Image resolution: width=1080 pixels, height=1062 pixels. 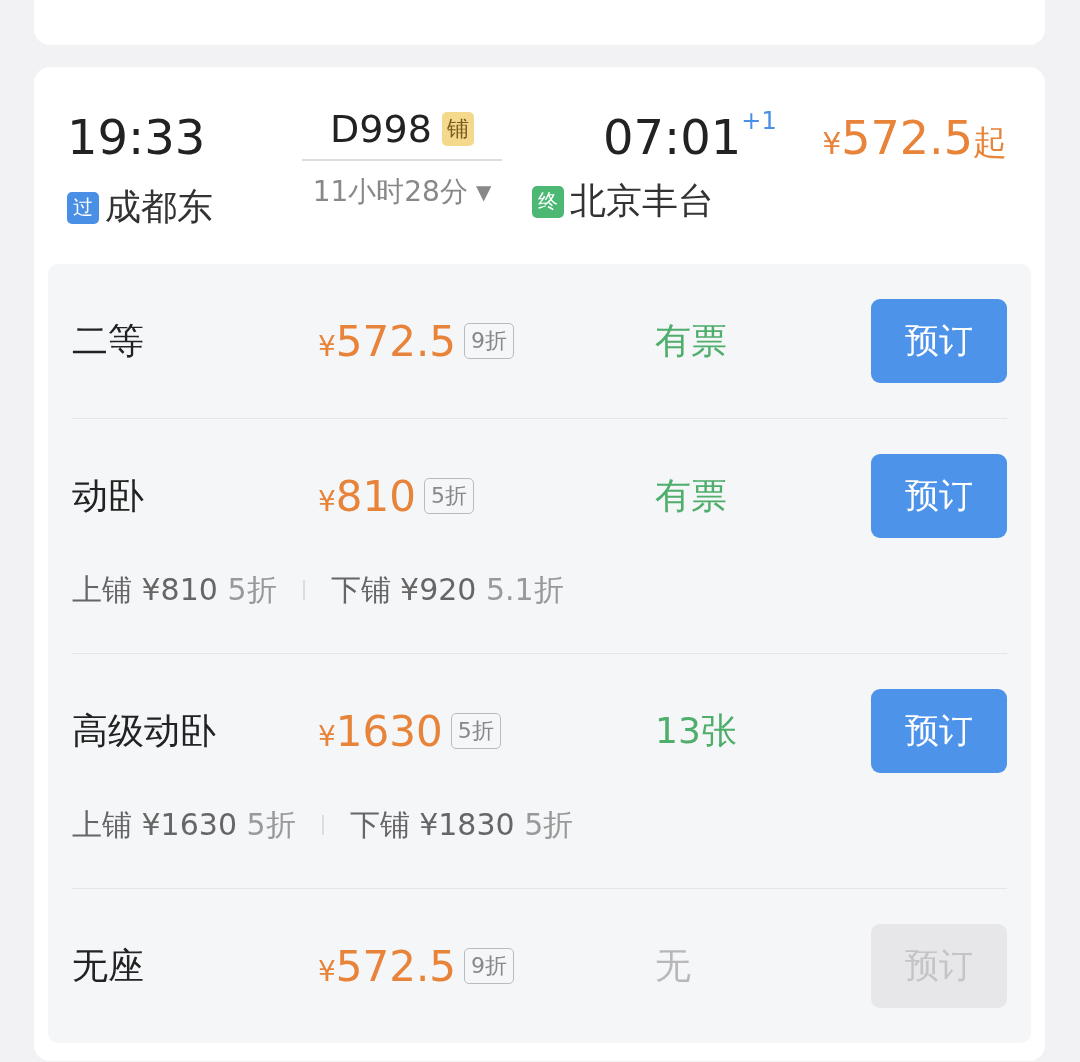 What do you see at coordinates (381, 129) in the screenshot?
I see `train-number: D998` at bounding box center [381, 129].